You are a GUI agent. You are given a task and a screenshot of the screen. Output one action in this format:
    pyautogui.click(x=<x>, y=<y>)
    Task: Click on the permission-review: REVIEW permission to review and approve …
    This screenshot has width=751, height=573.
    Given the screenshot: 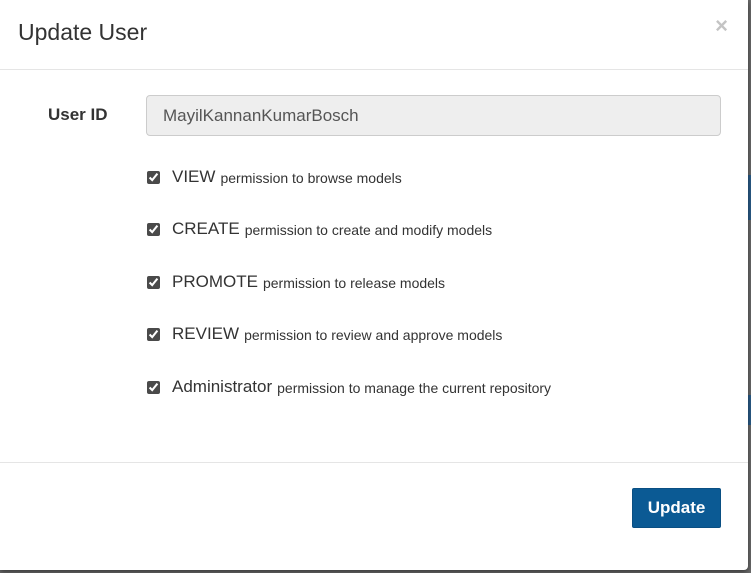 What is the action you would take?
    pyautogui.click(x=324, y=334)
    